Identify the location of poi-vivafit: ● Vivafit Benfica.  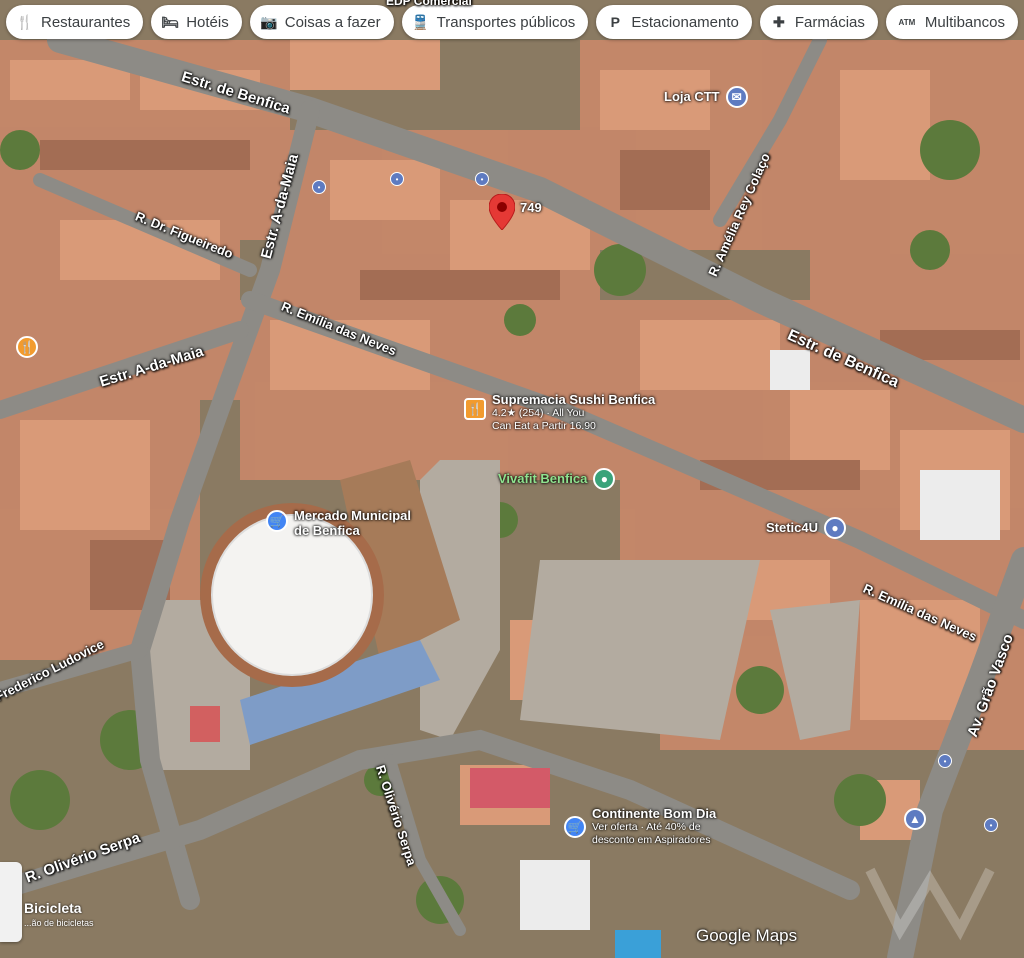
(557, 479).